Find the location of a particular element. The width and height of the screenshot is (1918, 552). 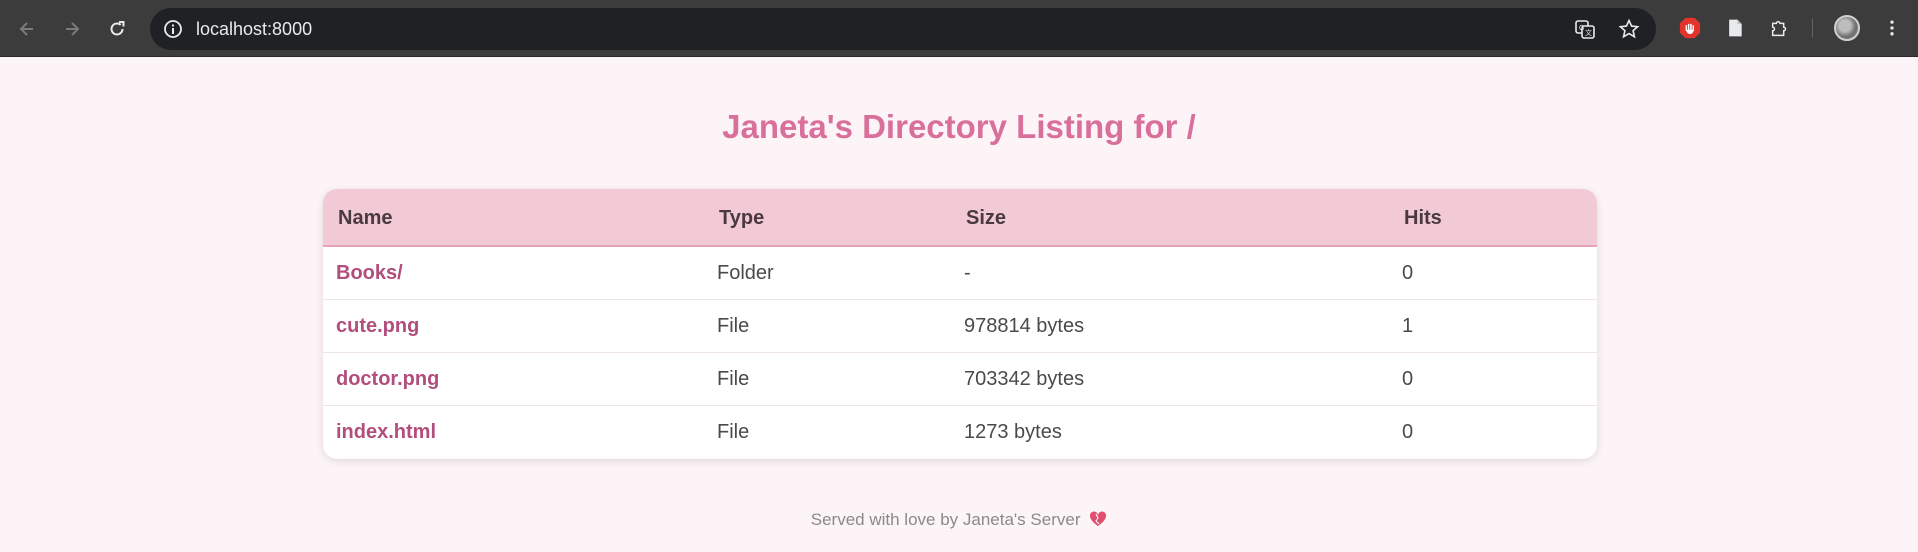

browser-toolbar: localhost:8000 G文 is located at coordinates (959, 28).